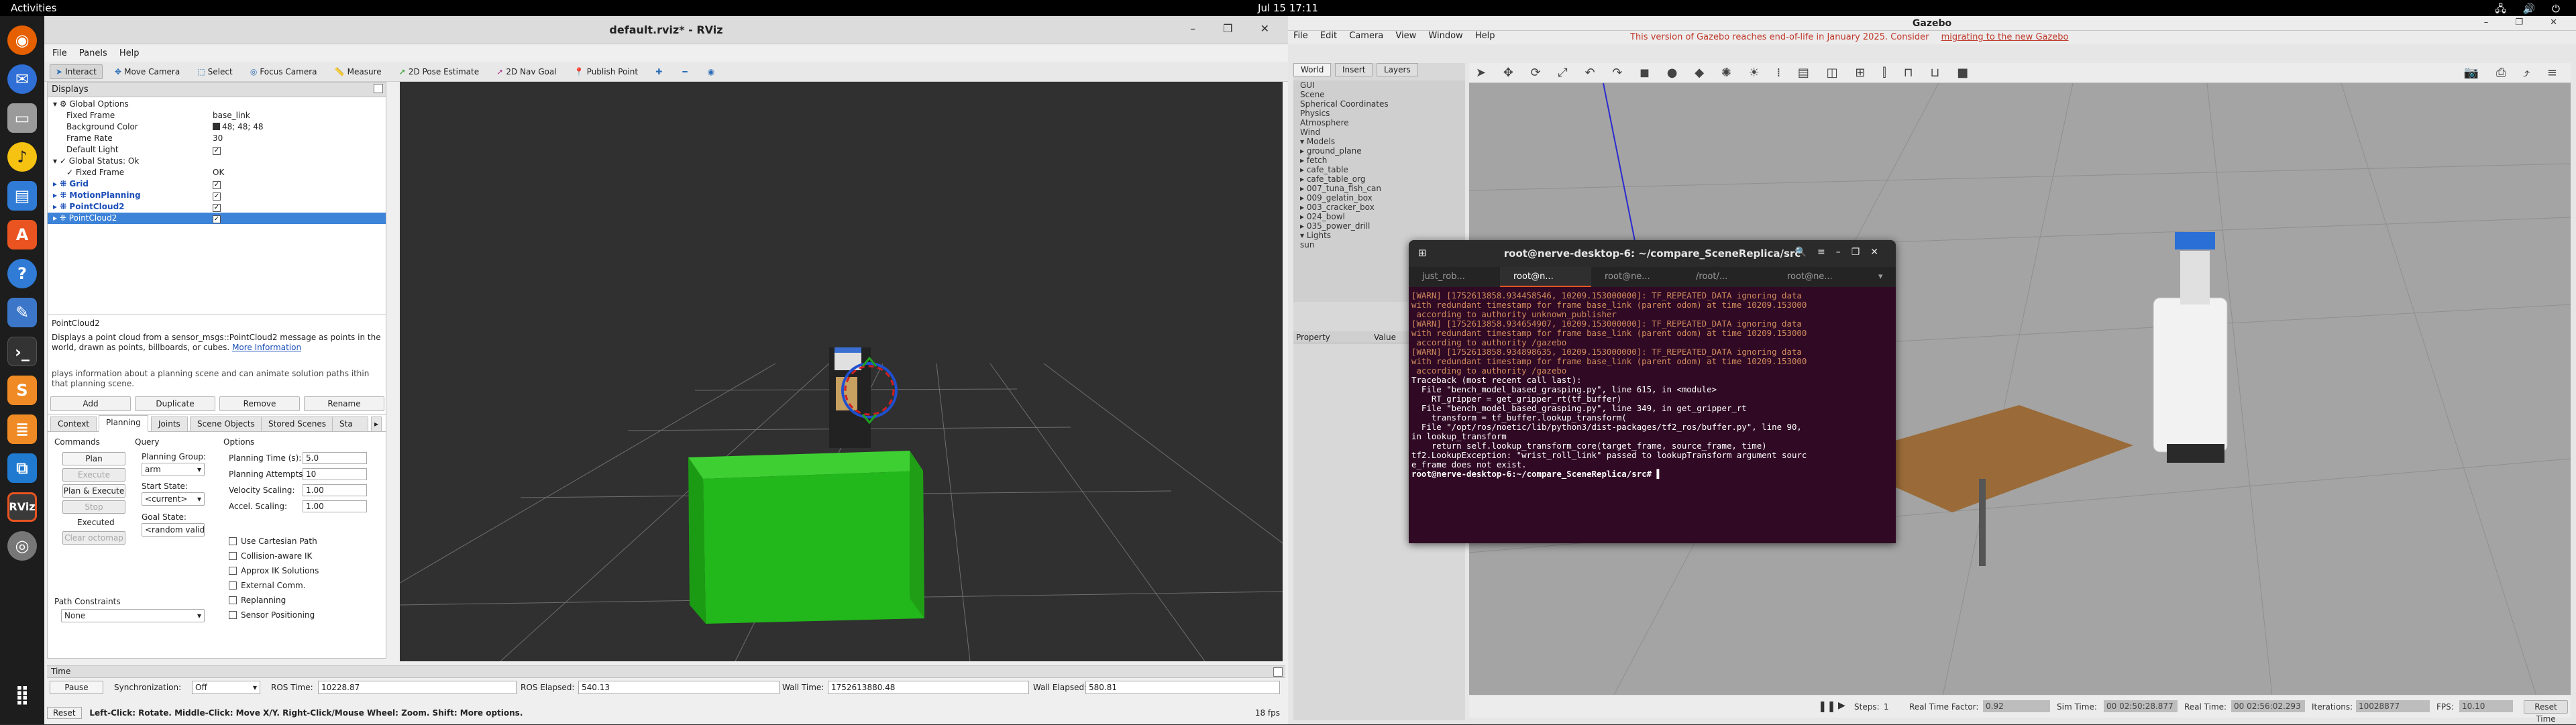 Image resolution: width=2576 pixels, height=725 pixels. What do you see at coordinates (1312, 69) in the screenshot?
I see `tab-world: World` at bounding box center [1312, 69].